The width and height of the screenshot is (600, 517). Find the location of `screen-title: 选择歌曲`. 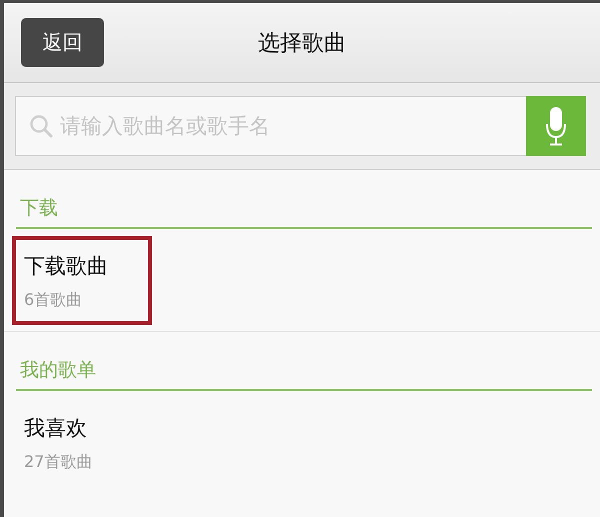

screen-title: 选择歌曲 is located at coordinates (302, 44).